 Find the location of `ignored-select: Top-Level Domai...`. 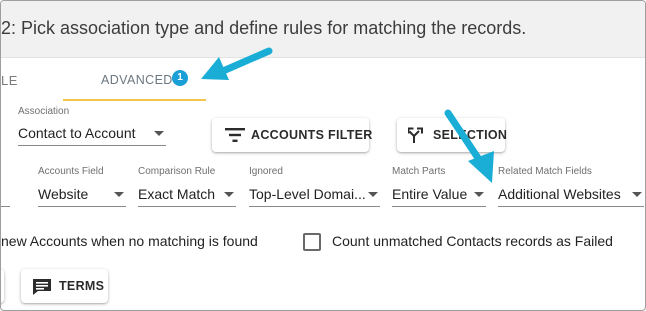

ignored-select: Top-Level Domai... is located at coordinates (314, 195).